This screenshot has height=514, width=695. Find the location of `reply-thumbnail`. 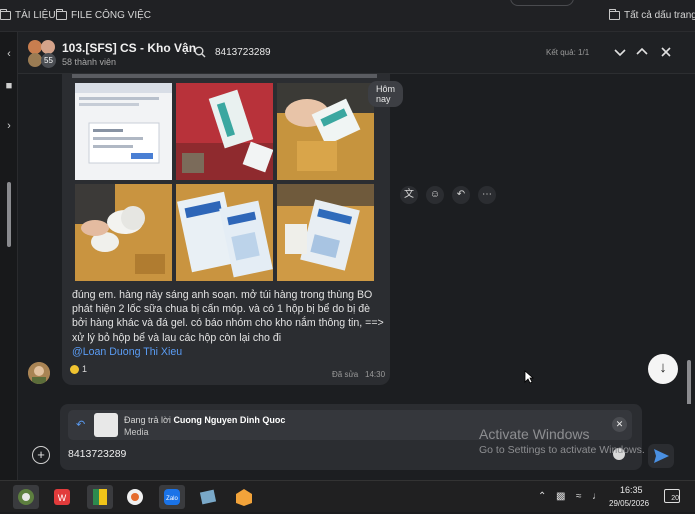

reply-thumbnail is located at coordinates (106, 425).